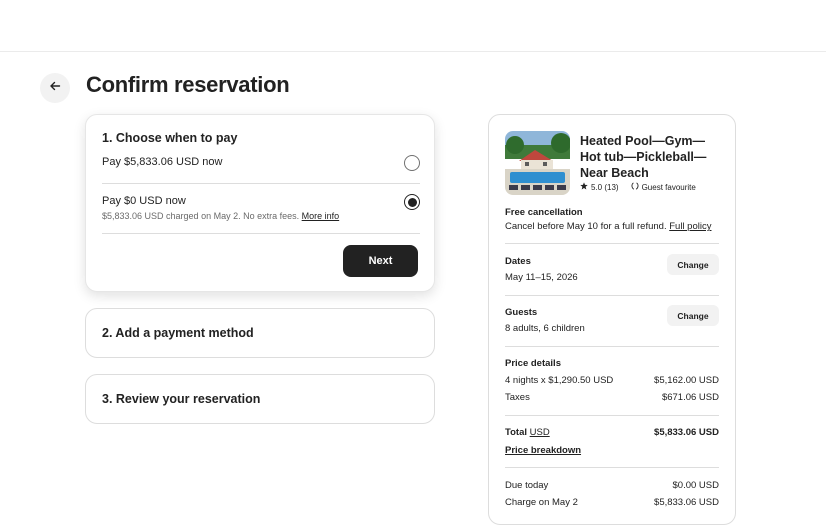 The image size is (826, 530). Describe the element at coordinates (517, 397) in the screenshot. I see `taxes-label: Taxes` at that location.